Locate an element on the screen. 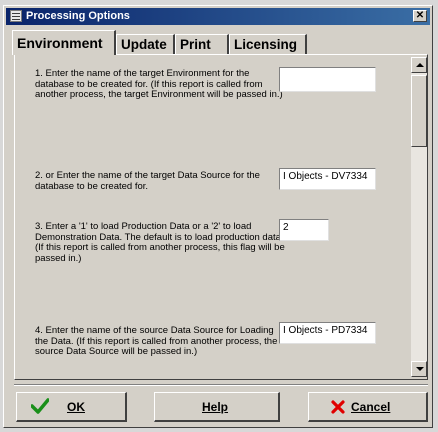 This screenshot has width=438, height=432. checkmark-icon is located at coordinates (40, 406).